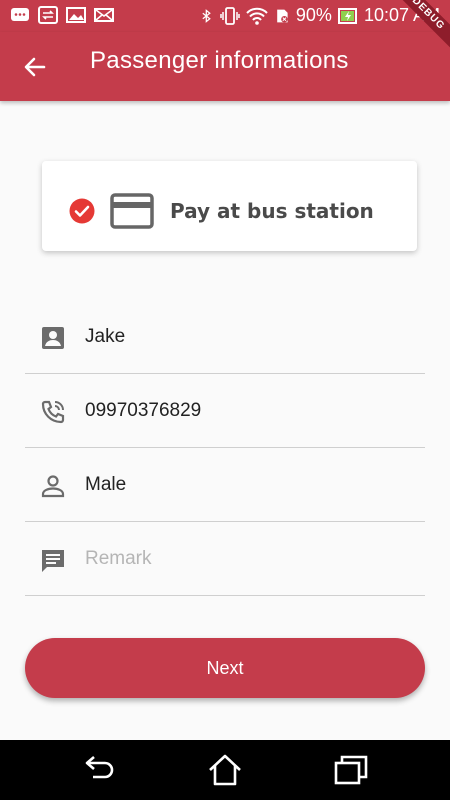 This screenshot has height=800, width=450. What do you see at coordinates (104, 15) in the screenshot?
I see `mail-icon` at bounding box center [104, 15].